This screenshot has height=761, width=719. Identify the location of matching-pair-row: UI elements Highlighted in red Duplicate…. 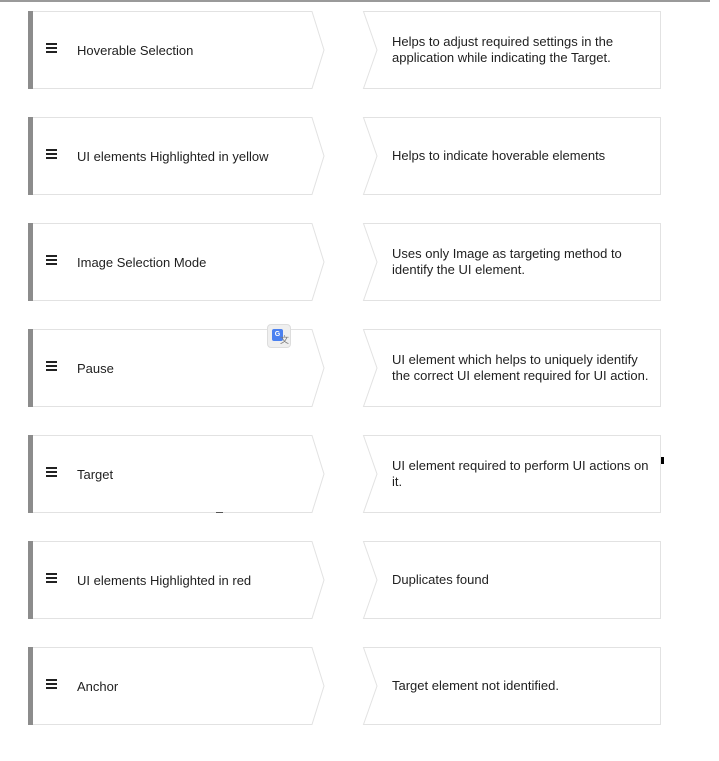
(359, 580).